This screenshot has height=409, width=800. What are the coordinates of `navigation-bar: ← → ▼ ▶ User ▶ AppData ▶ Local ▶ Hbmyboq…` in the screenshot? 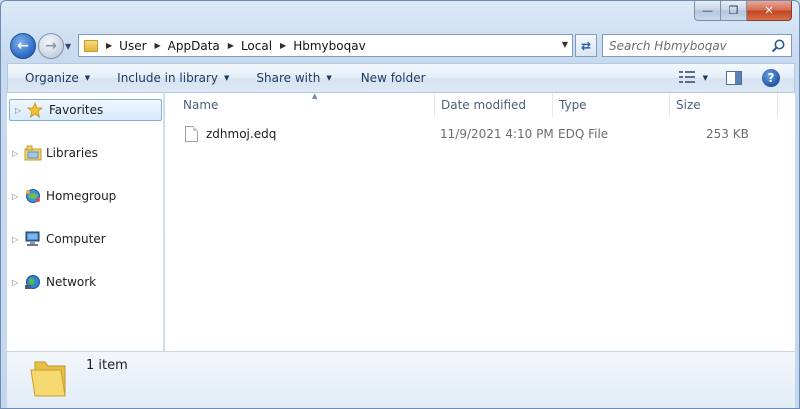 It's located at (400, 45).